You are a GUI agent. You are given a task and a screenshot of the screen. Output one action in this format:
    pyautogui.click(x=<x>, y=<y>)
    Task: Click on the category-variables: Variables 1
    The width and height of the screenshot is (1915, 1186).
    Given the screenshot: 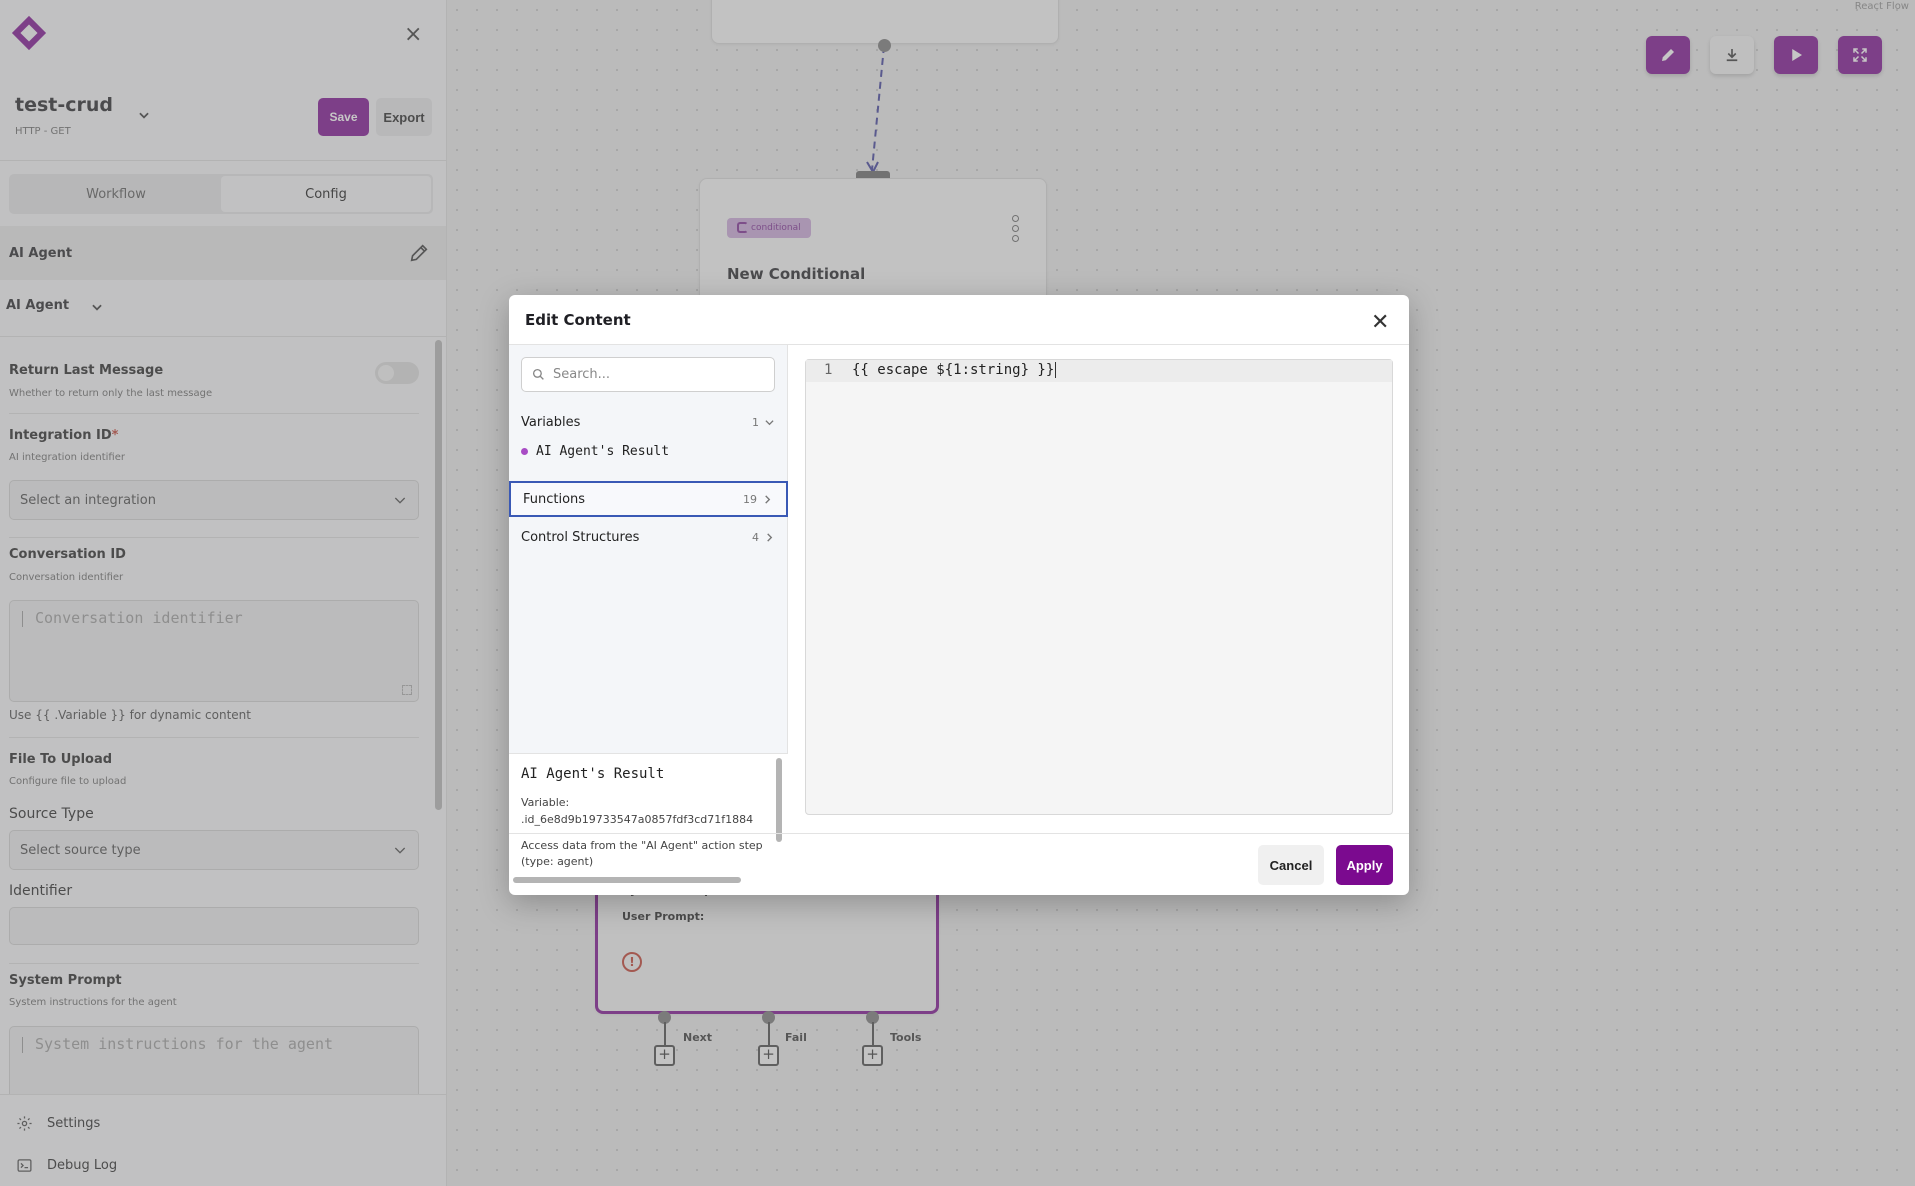 What is the action you would take?
    pyautogui.click(x=648, y=422)
    